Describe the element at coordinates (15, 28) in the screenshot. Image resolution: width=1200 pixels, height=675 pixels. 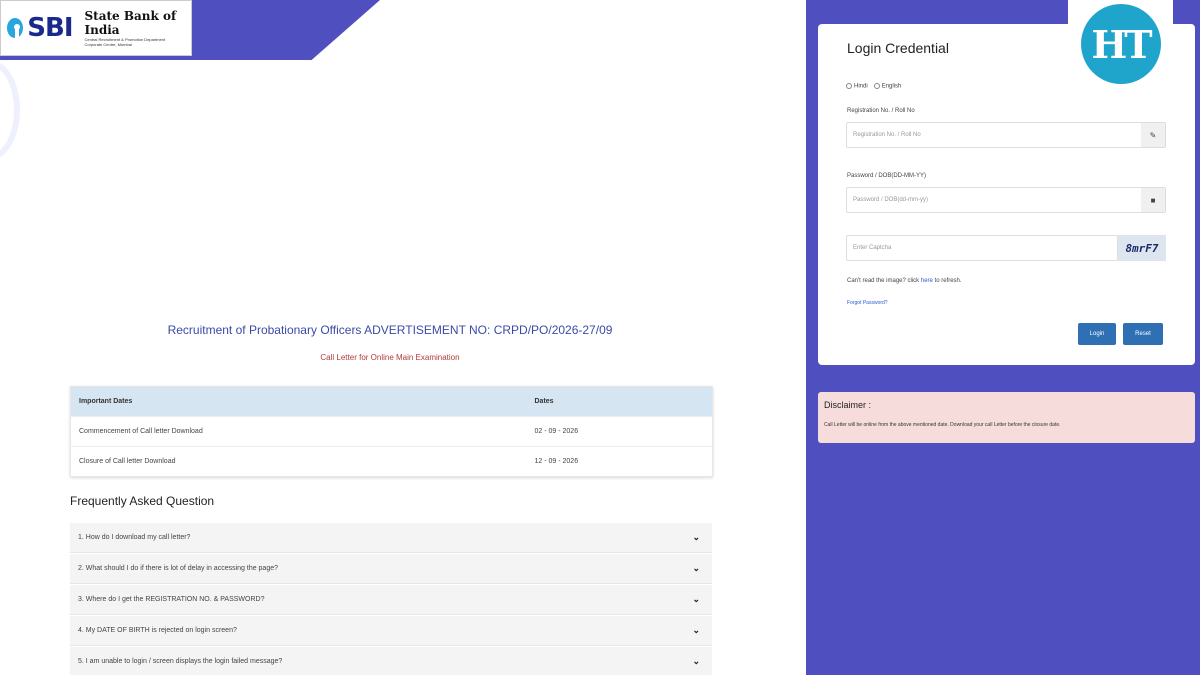
I see `sbi-keyhole-icon` at that location.